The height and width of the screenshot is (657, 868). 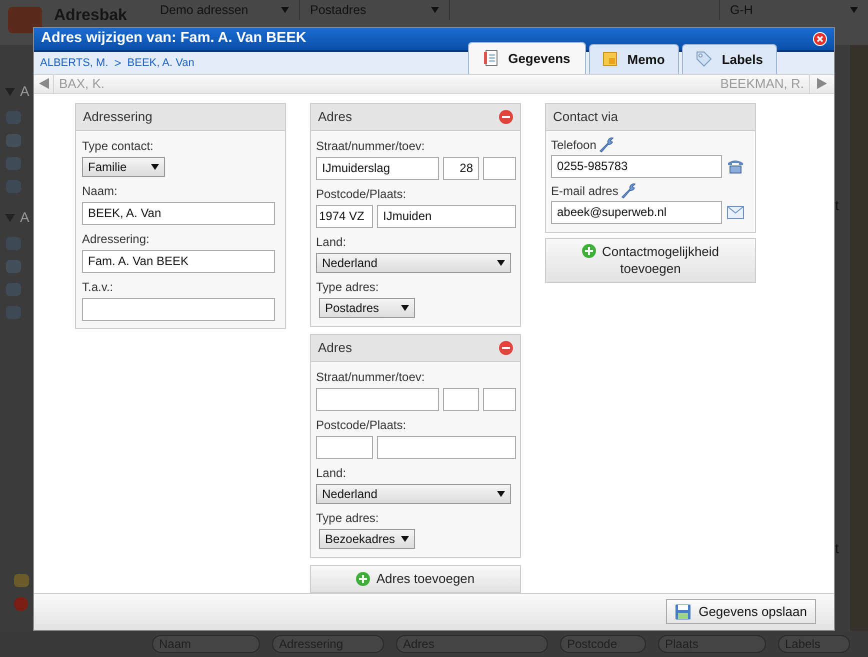 I want to click on field-label: E-mail adres, so click(x=584, y=191).